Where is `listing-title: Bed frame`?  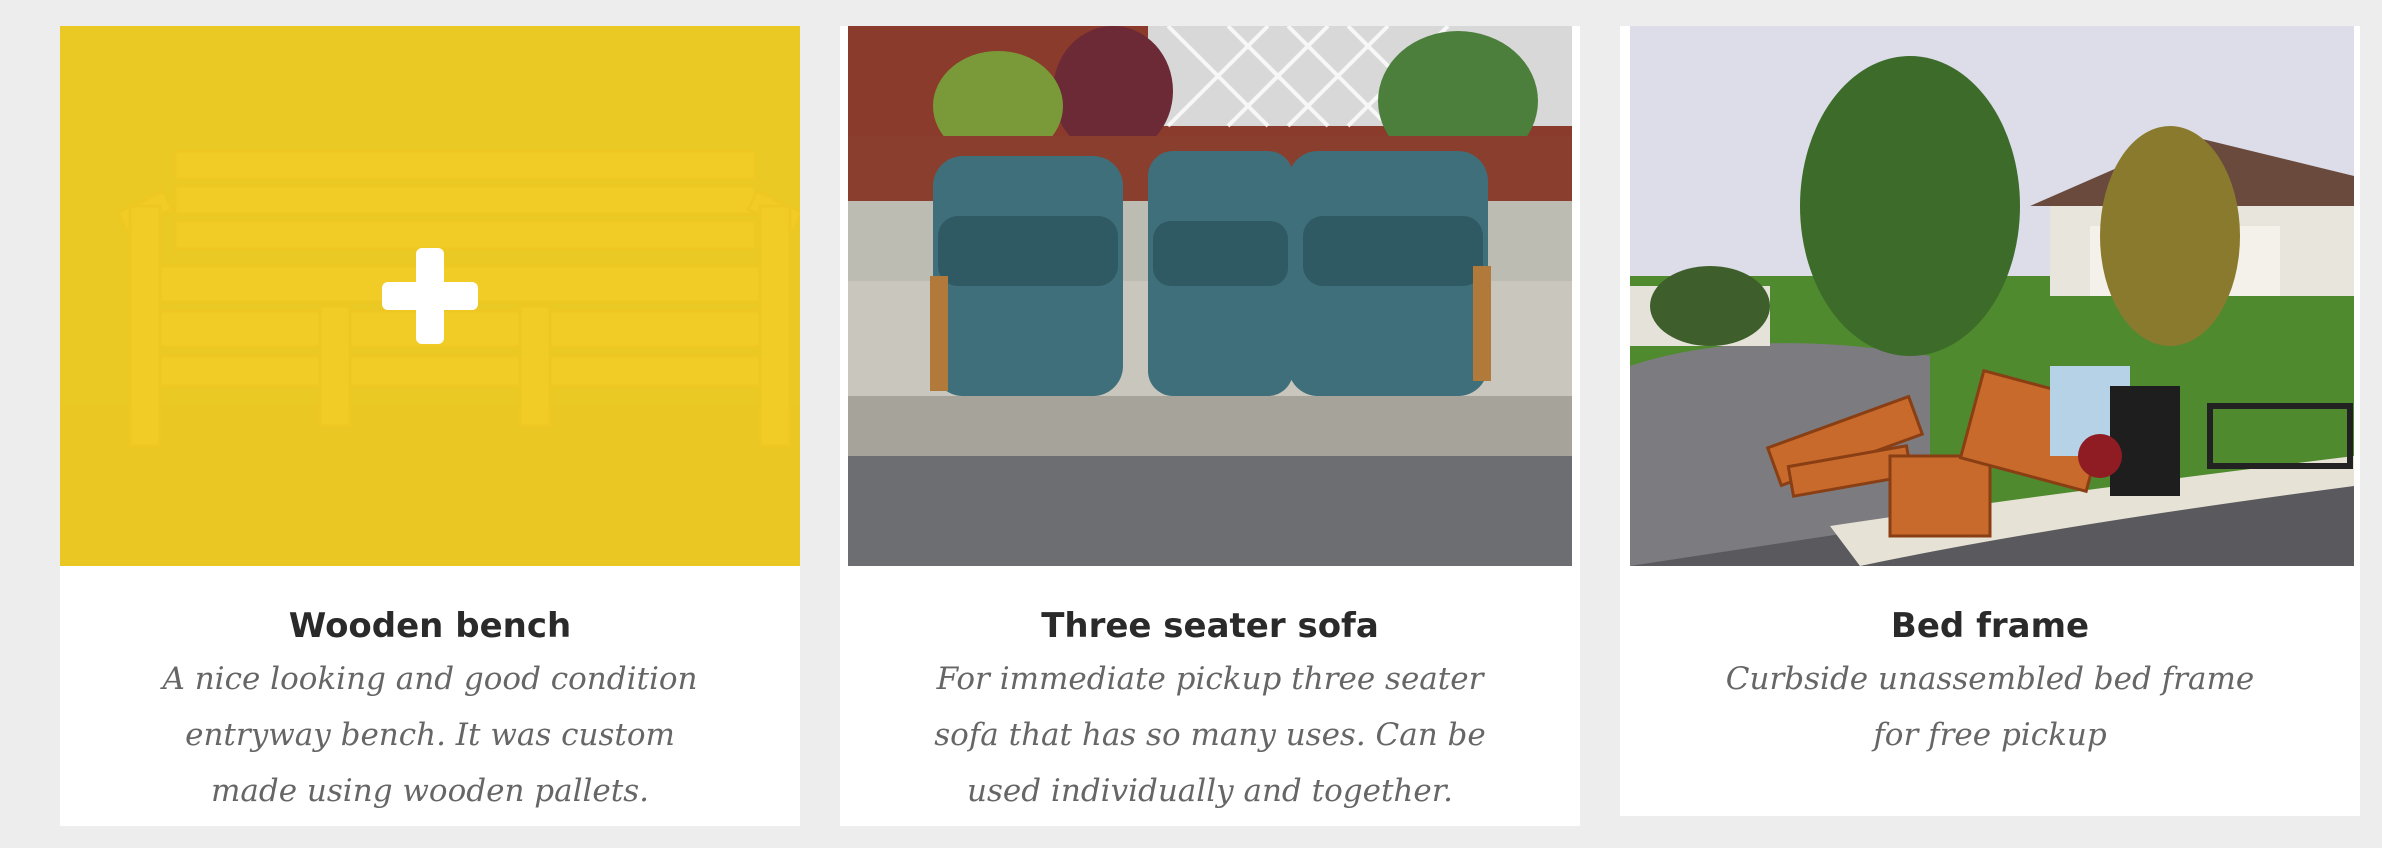
listing-title: Bed frame is located at coordinates (1990, 626).